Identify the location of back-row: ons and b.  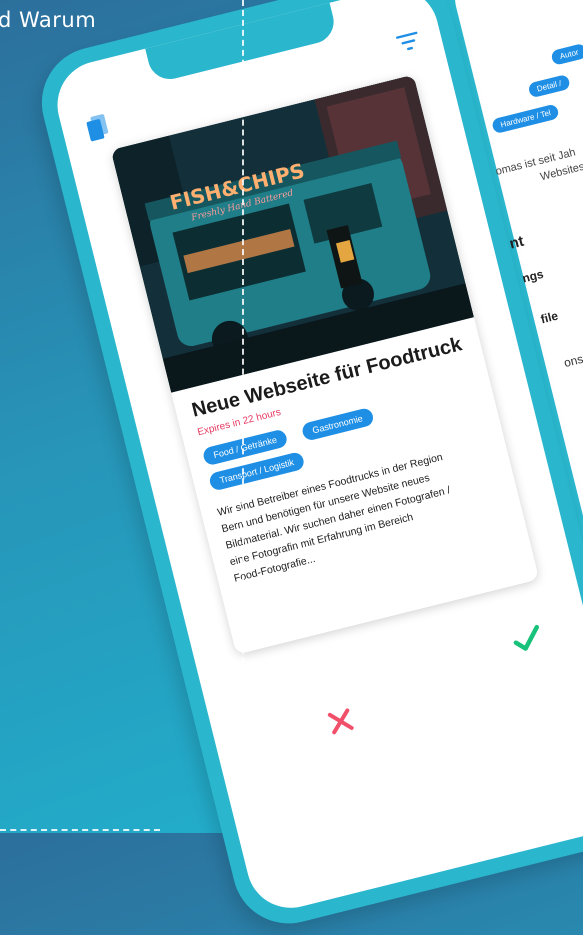
(572, 357).